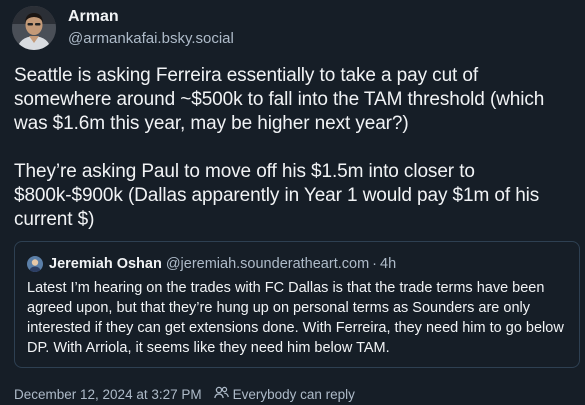 The width and height of the screenshot is (585, 405). Describe the element at coordinates (267, 264) in the screenshot. I see `quoted-author-handle: @jeremiah.sounderatheart.com` at that location.